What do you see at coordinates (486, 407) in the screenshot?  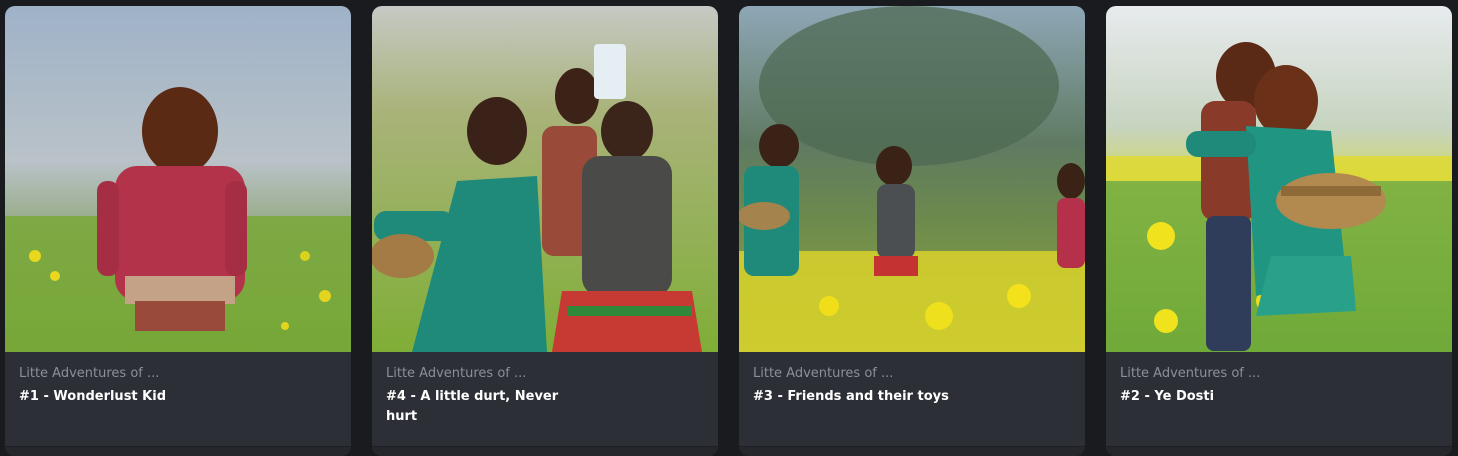 I see `nft-title: #4 - A little durt, Never hurt` at bounding box center [486, 407].